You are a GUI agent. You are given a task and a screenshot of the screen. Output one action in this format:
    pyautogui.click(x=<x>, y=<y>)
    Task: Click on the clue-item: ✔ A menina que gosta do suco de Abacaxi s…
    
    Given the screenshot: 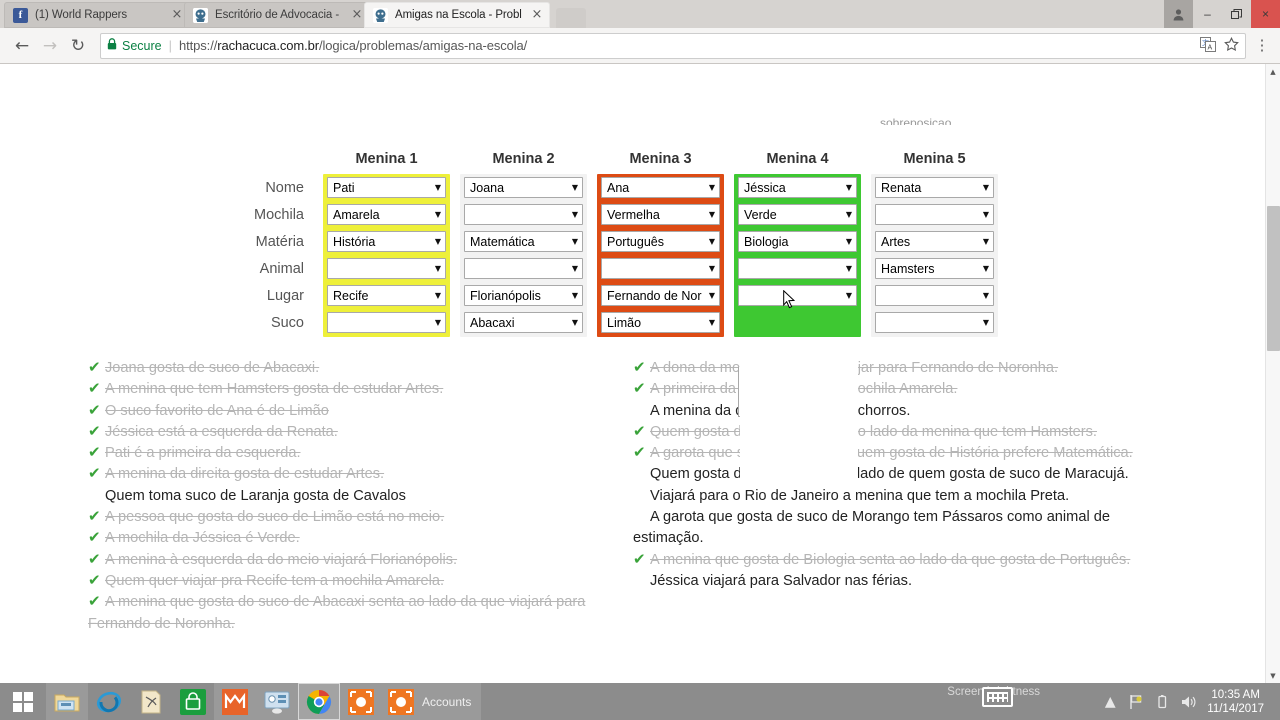 What is the action you would take?
    pyautogui.click(x=353, y=613)
    